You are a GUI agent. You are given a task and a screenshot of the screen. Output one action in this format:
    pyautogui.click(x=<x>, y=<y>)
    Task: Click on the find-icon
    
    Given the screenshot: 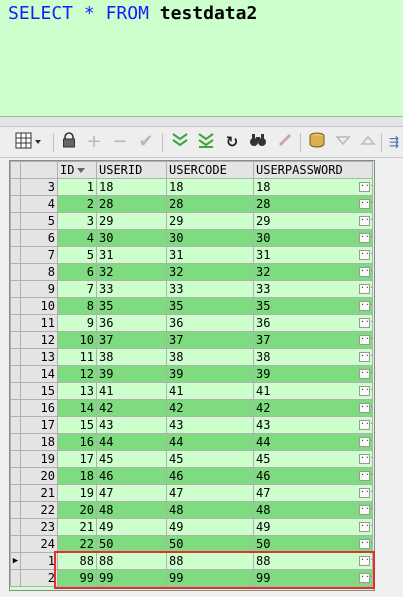 What is the action you would take?
    pyautogui.click(x=258, y=142)
    